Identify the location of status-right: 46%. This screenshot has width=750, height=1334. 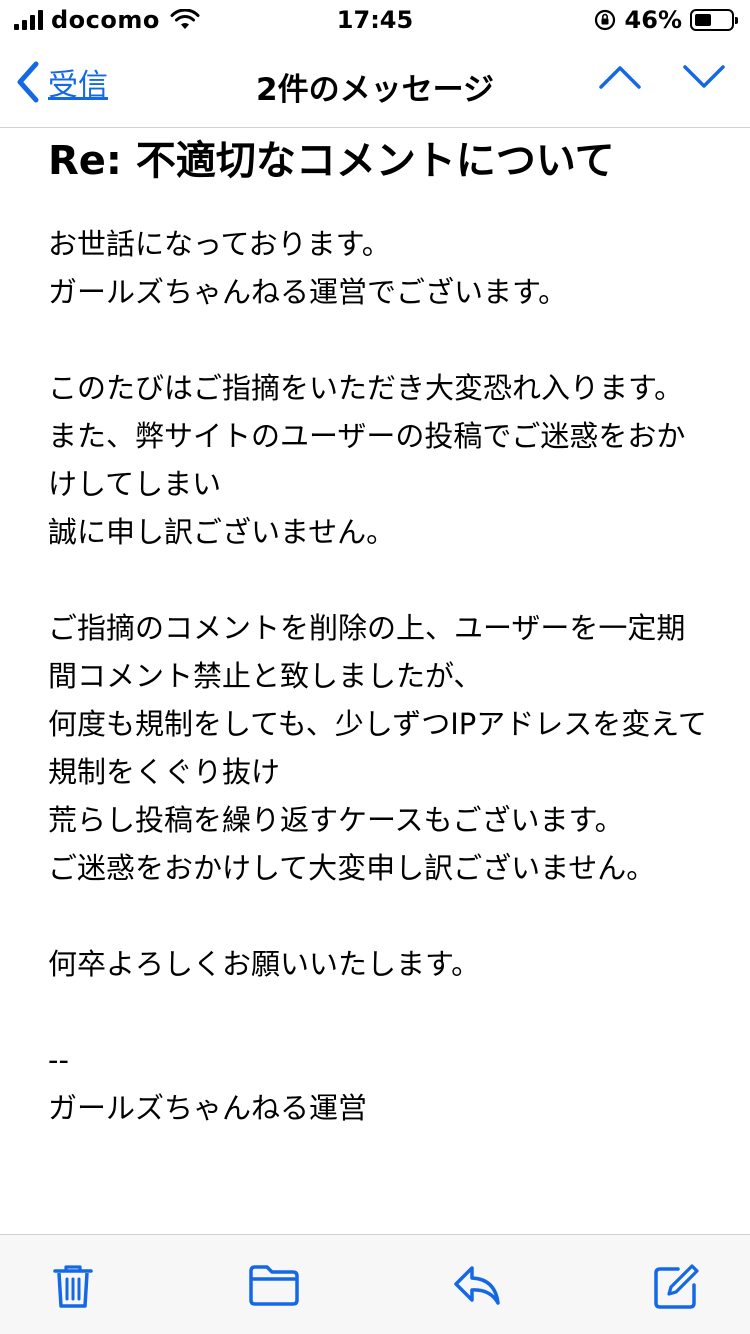
(665, 20).